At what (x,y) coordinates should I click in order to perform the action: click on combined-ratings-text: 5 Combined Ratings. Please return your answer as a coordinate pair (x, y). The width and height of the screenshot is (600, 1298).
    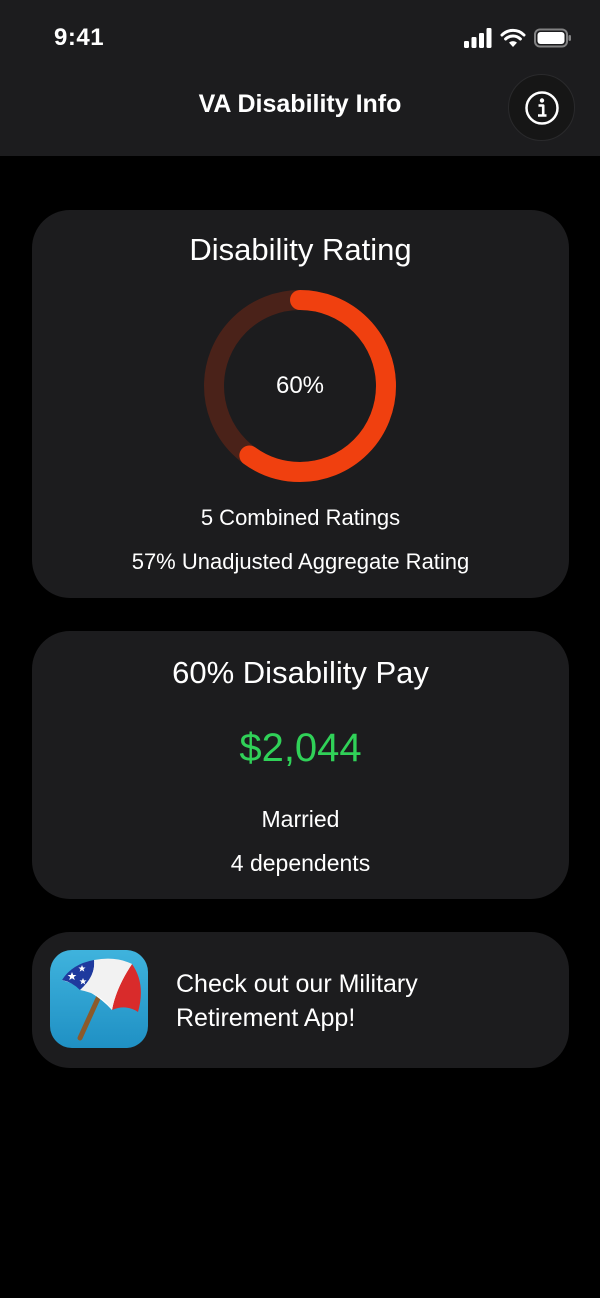
    Looking at the image, I should click on (300, 517).